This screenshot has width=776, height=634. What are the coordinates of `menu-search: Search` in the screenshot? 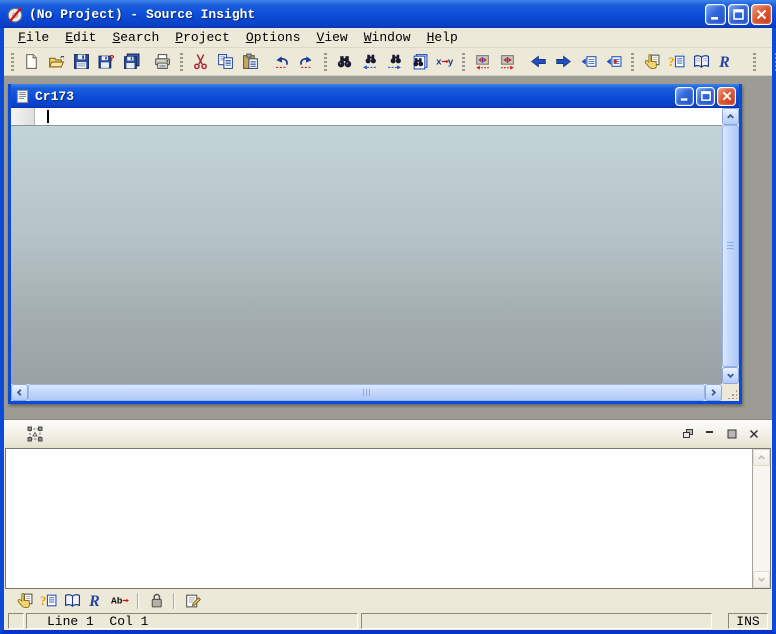 It's located at (135, 37).